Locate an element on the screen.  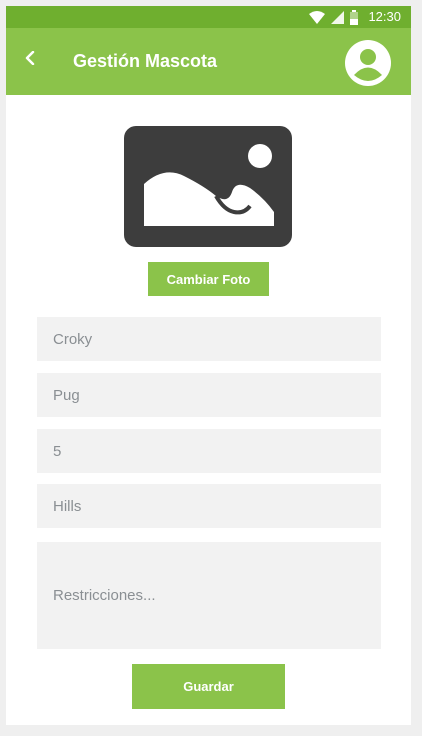
change-photo-button: Cambiar Foto is located at coordinates (208, 279).